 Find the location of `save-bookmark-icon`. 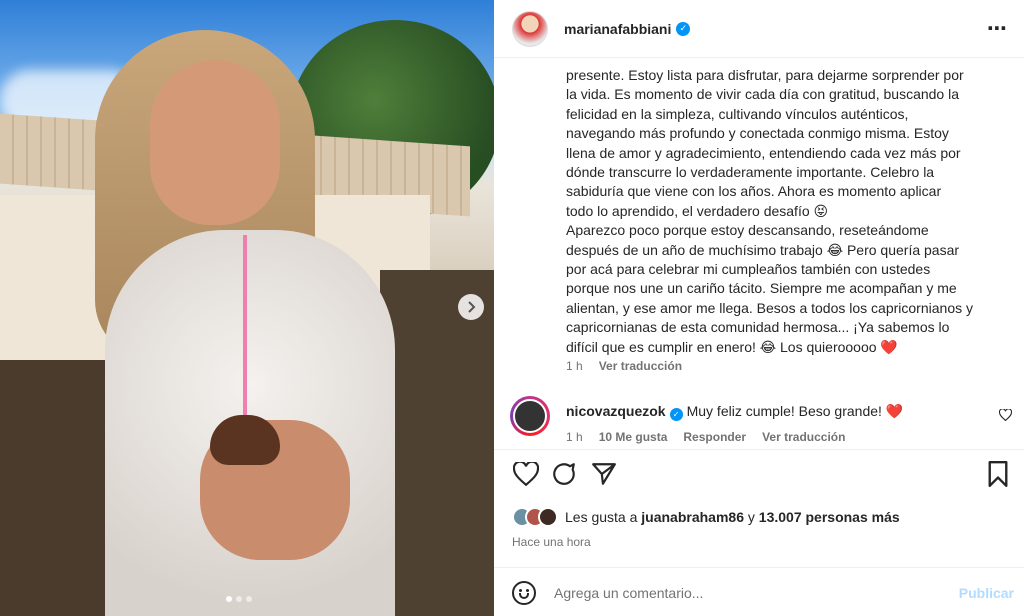

save-bookmark-icon is located at coordinates (998, 474).